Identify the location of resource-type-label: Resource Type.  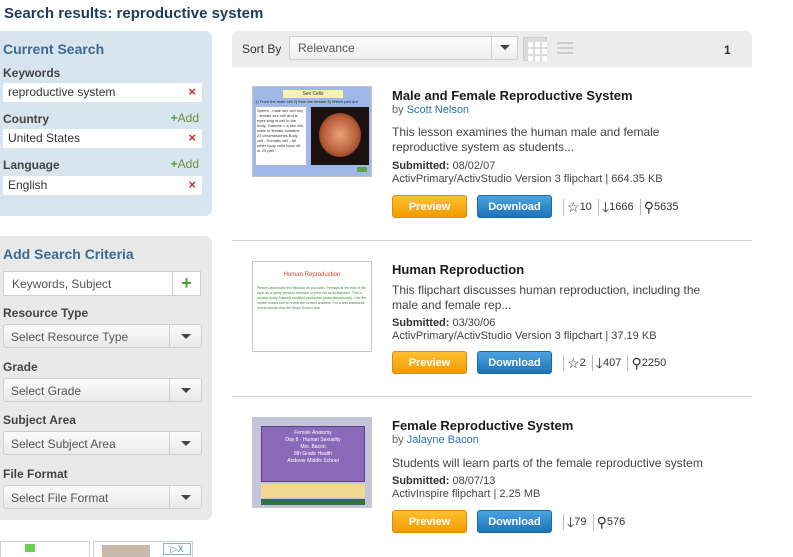
(46, 313).